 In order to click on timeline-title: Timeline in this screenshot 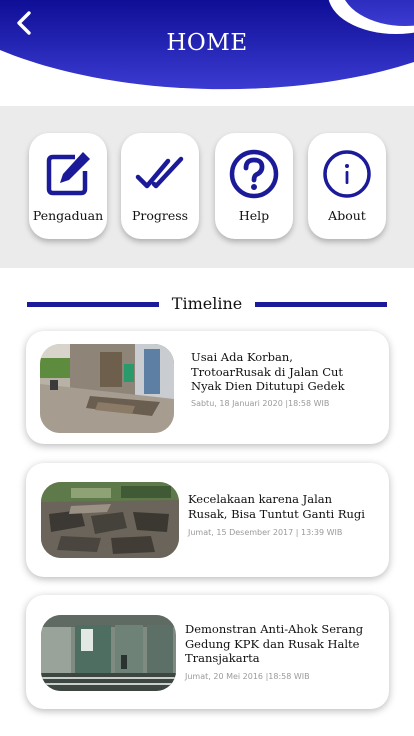, I will do `click(207, 303)`.